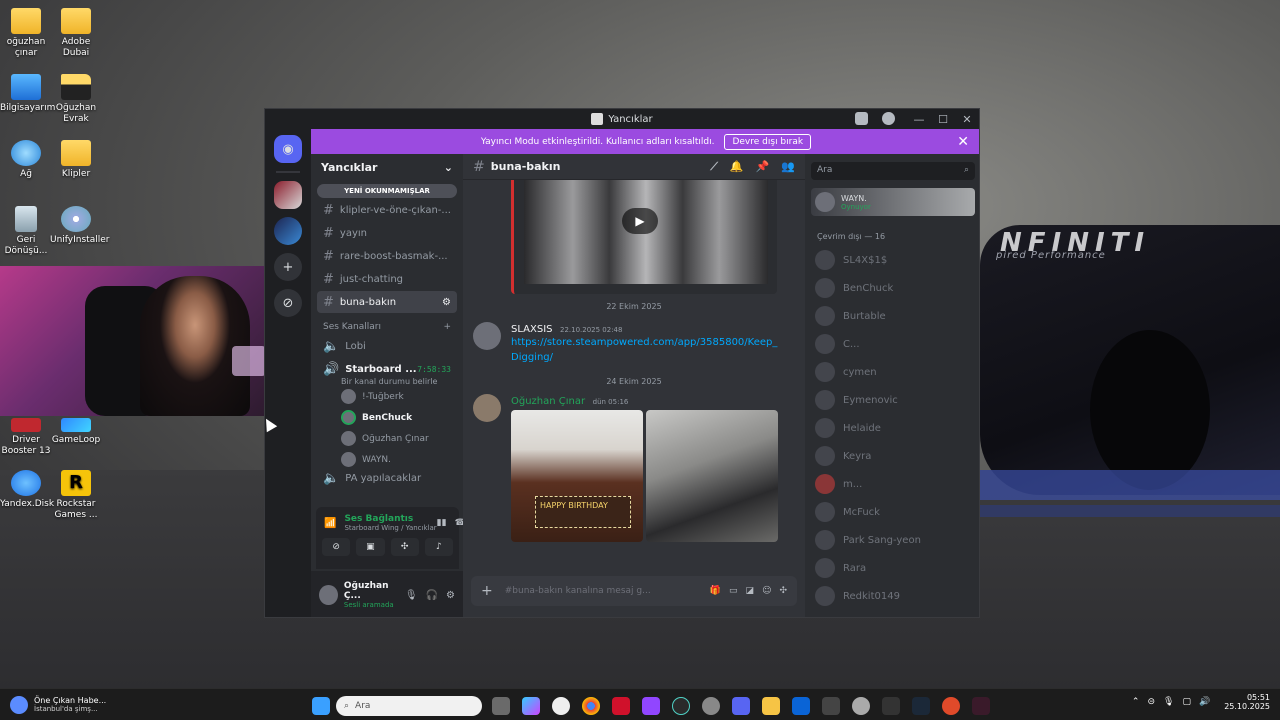  What do you see at coordinates (446, 302) in the screenshot?
I see `channel-settings-icon: ⚙` at bounding box center [446, 302].